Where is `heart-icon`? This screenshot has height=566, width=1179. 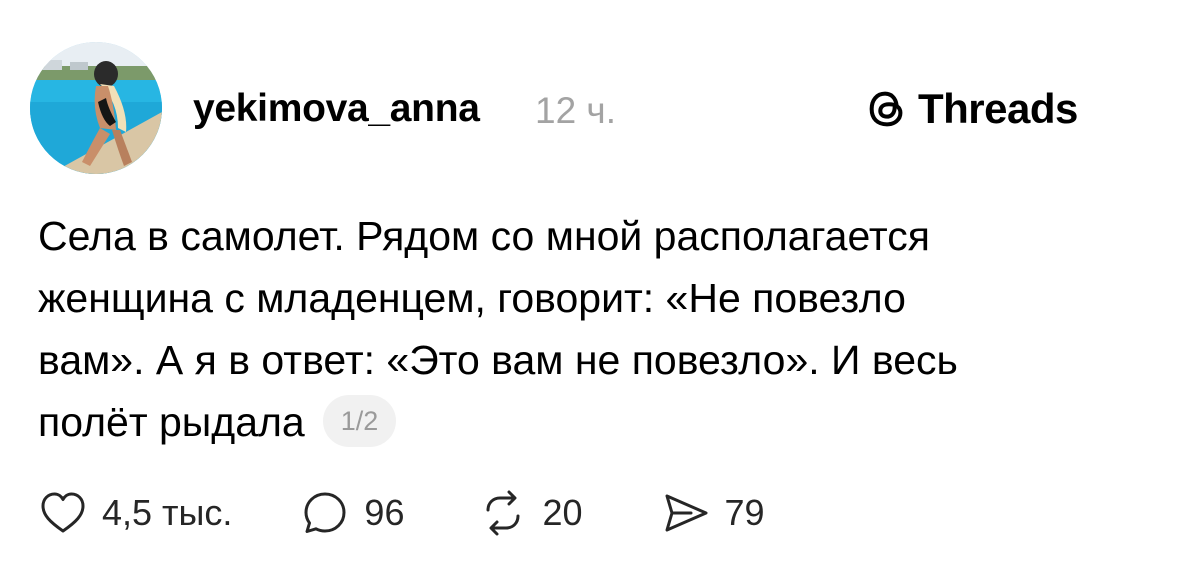 heart-icon is located at coordinates (63, 512).